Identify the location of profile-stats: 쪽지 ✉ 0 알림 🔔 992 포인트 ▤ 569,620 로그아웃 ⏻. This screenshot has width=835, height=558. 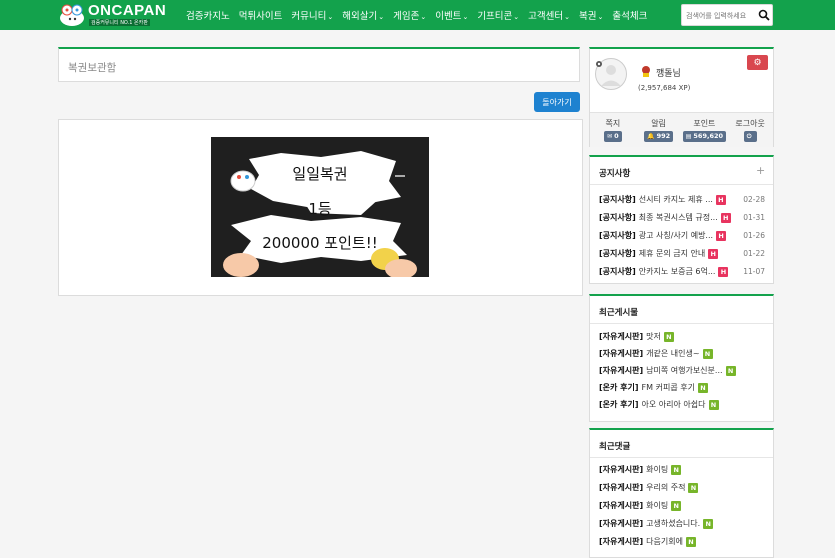
(681, 129).